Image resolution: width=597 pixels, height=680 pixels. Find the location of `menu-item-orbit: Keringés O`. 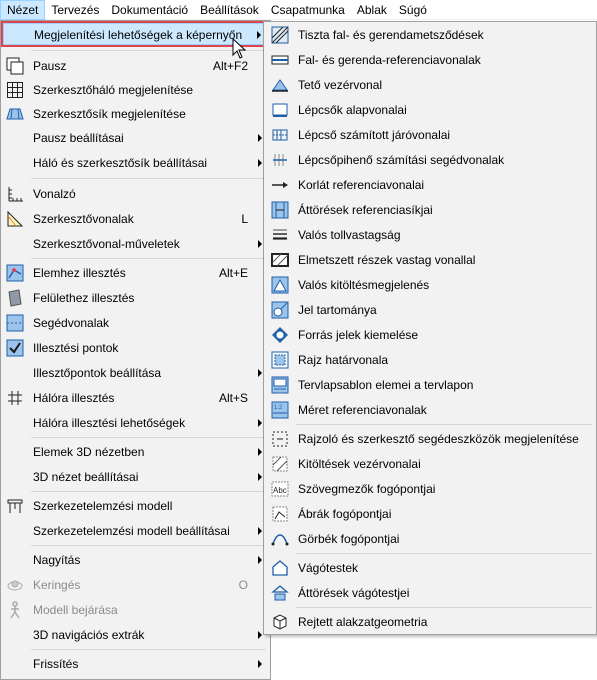

menu-item-orbit: Keringés O is located at coordinates (135, 585).